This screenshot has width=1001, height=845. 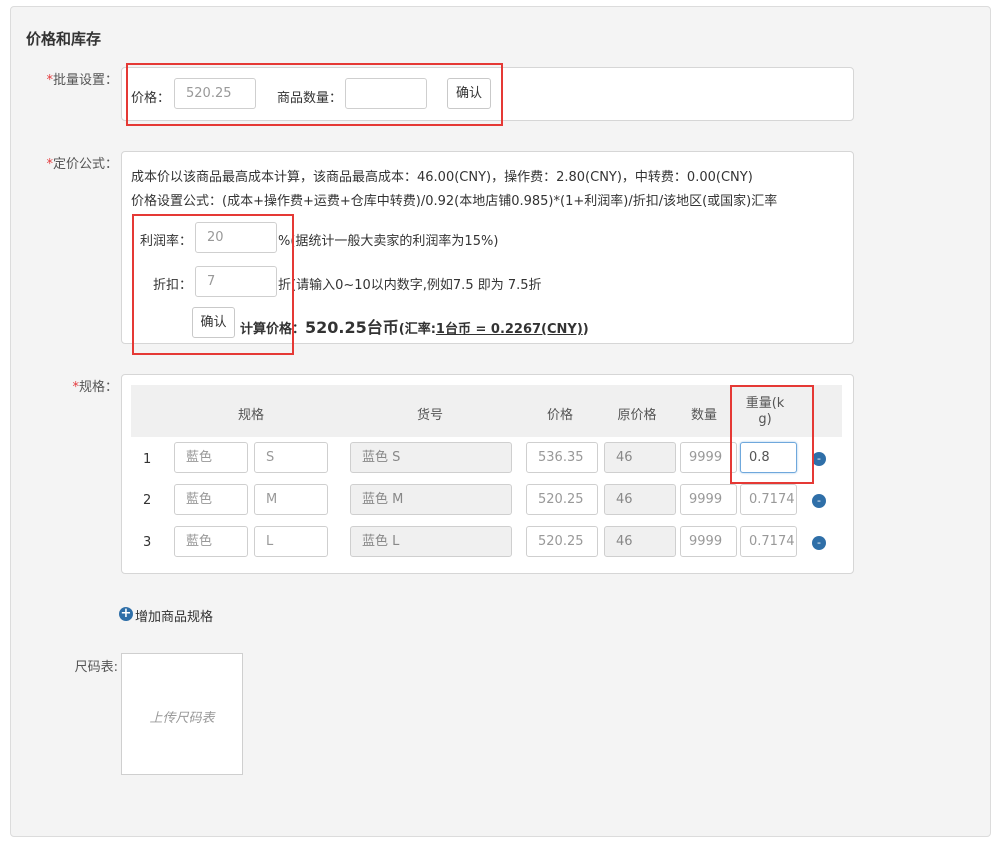 What do you see at coordinates (182, 718) in the screenshot?
I see `upload-text: 上传尺码表` at bounding box center [182, 718].